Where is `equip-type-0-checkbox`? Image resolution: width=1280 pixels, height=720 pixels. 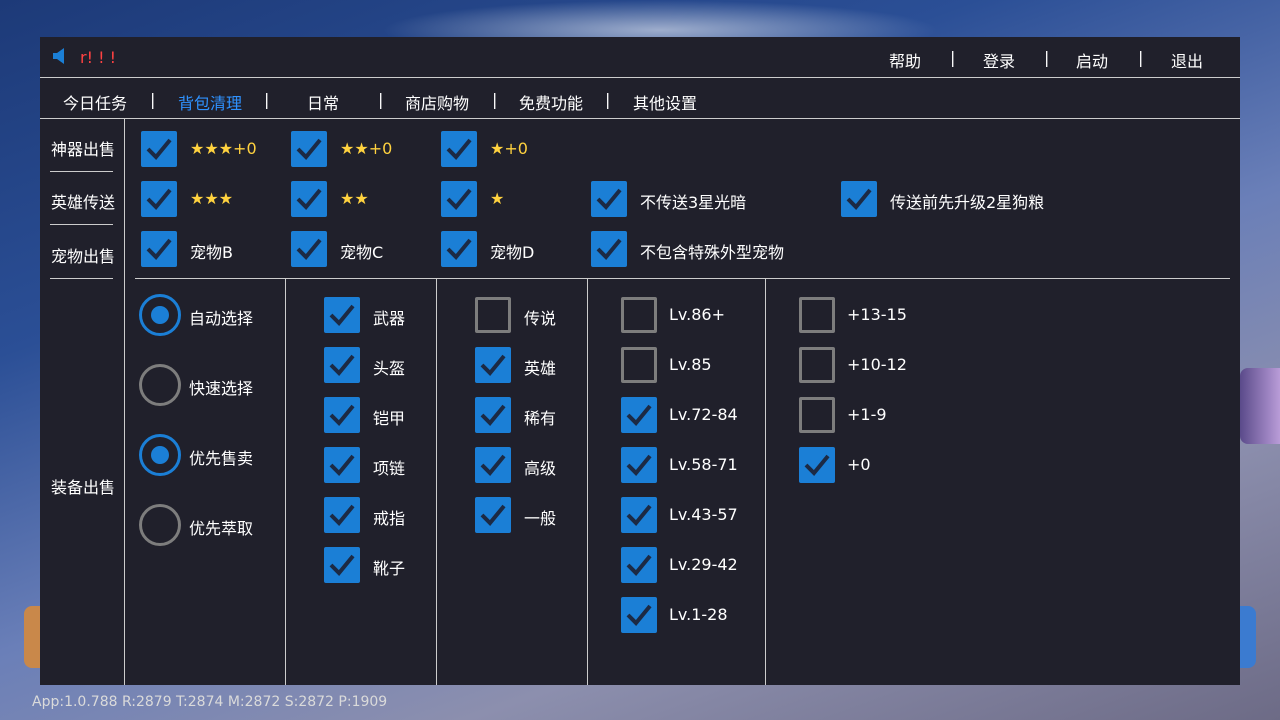
equip-type-0-checkbox is located at coordinates (342, 315).